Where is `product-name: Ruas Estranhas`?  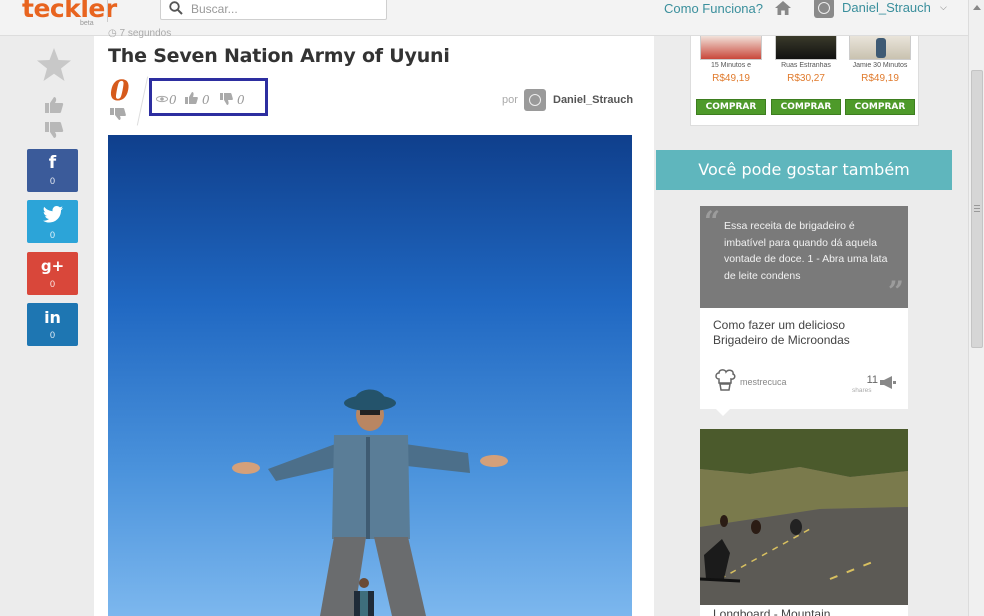
product-name: Ruas Estranhas is located at coordinates (806, 65).